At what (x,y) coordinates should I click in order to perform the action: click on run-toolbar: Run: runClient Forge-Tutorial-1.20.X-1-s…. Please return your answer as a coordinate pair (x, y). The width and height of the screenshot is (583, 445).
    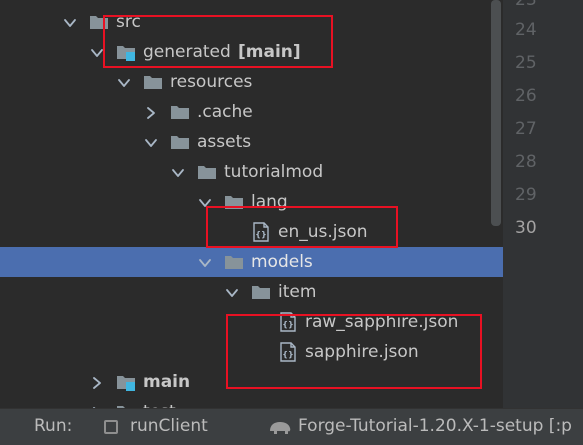
    Looking at the image, I should click on (291, 426).